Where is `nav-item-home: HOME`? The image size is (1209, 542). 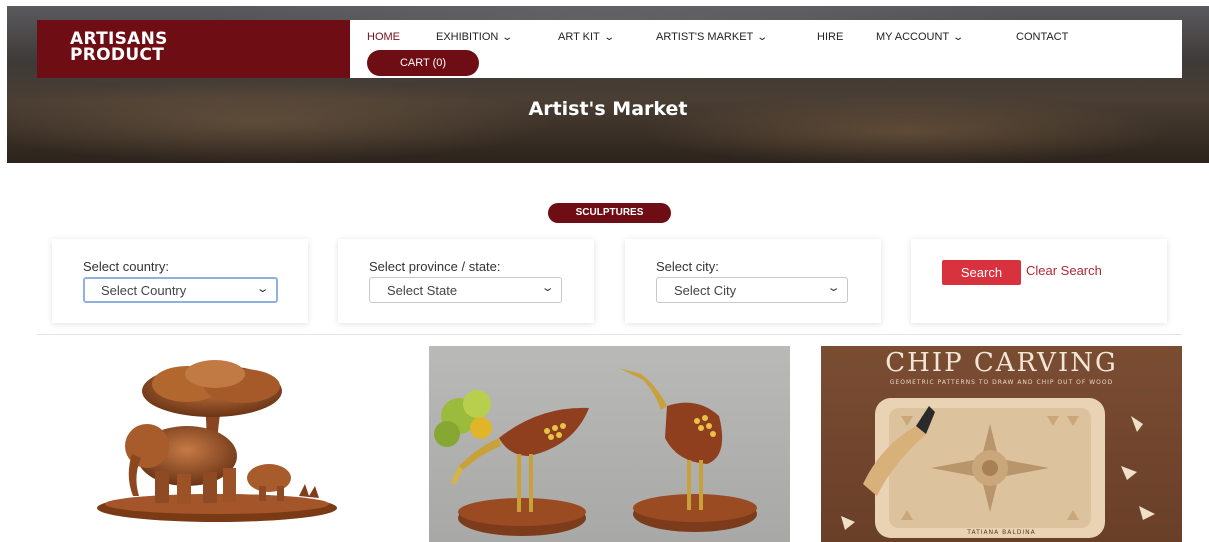
nav-item-home: HOME is located at coordinates (383, 37).